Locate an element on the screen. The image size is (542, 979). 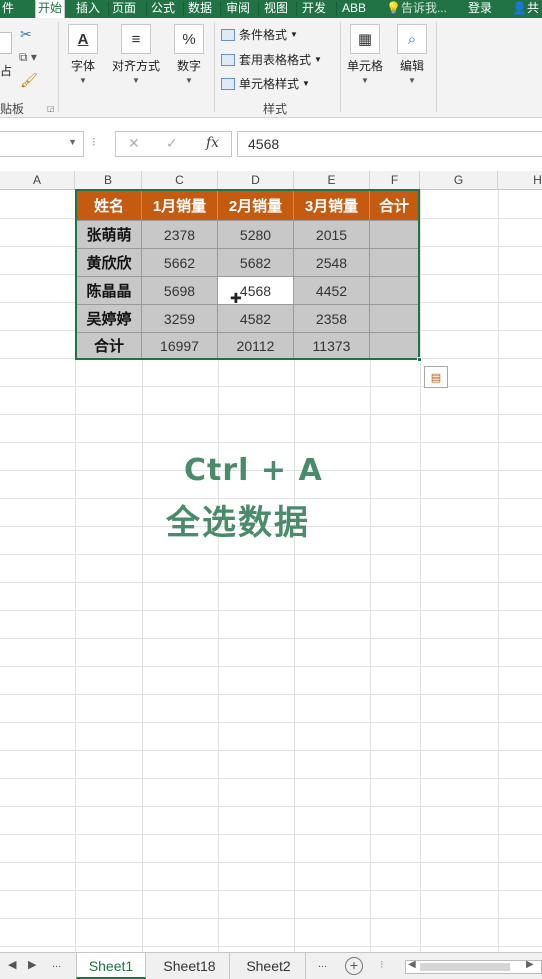
tab-abb: ABB is located at coordinates (354, 9).